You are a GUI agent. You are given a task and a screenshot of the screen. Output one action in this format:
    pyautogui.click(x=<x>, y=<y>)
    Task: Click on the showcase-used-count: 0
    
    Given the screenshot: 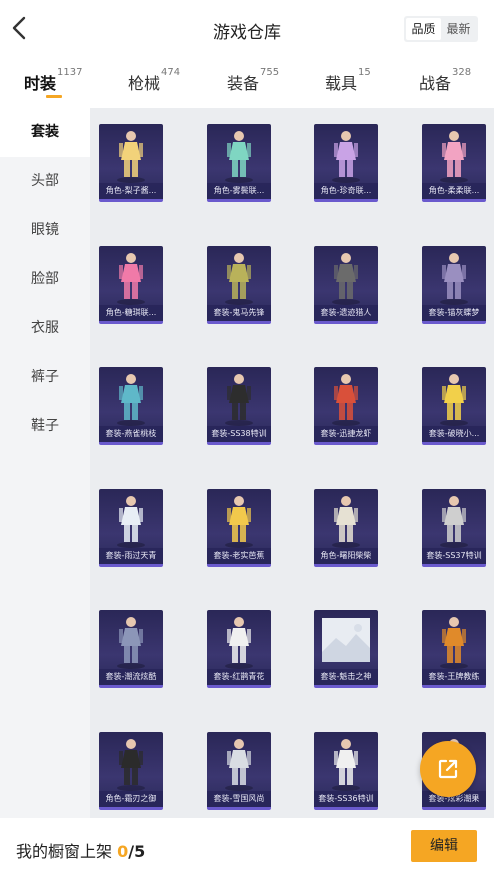 What is the action you would take?
    pyautogui.click(x=123, y=851)
    